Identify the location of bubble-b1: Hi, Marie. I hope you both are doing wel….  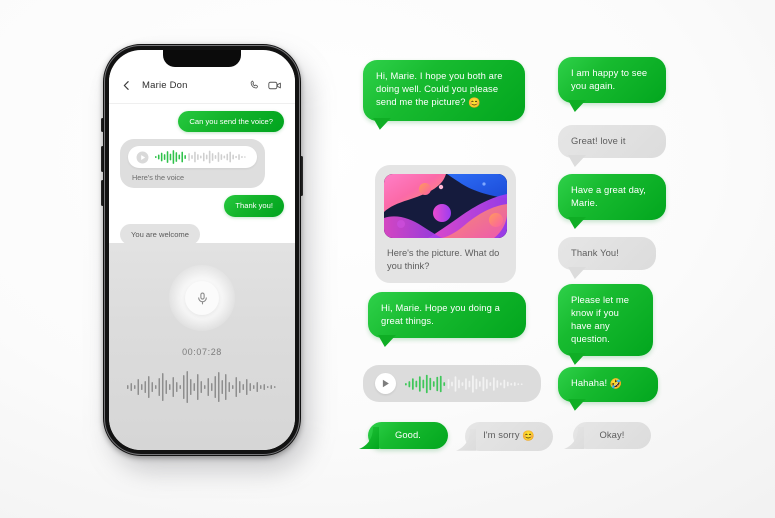
(444, 90).